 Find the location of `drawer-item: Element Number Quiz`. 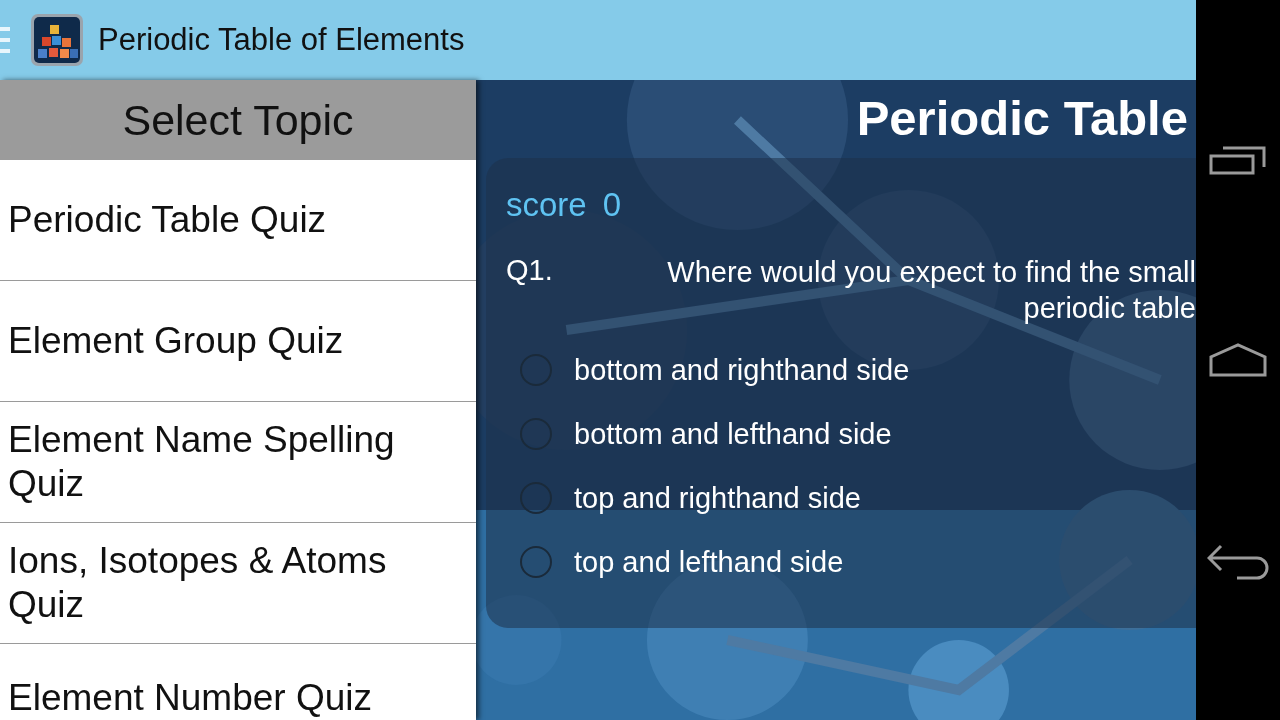

drawer-item: Element Number Quiz is located at coordinates (238, 682).